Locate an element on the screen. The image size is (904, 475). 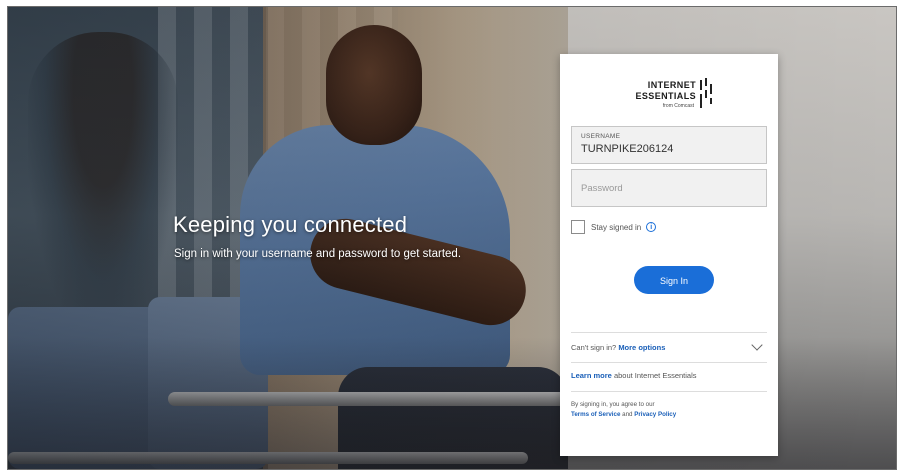
stay-signed-in-label: Stay signed in is located at coordinates (616, 227).